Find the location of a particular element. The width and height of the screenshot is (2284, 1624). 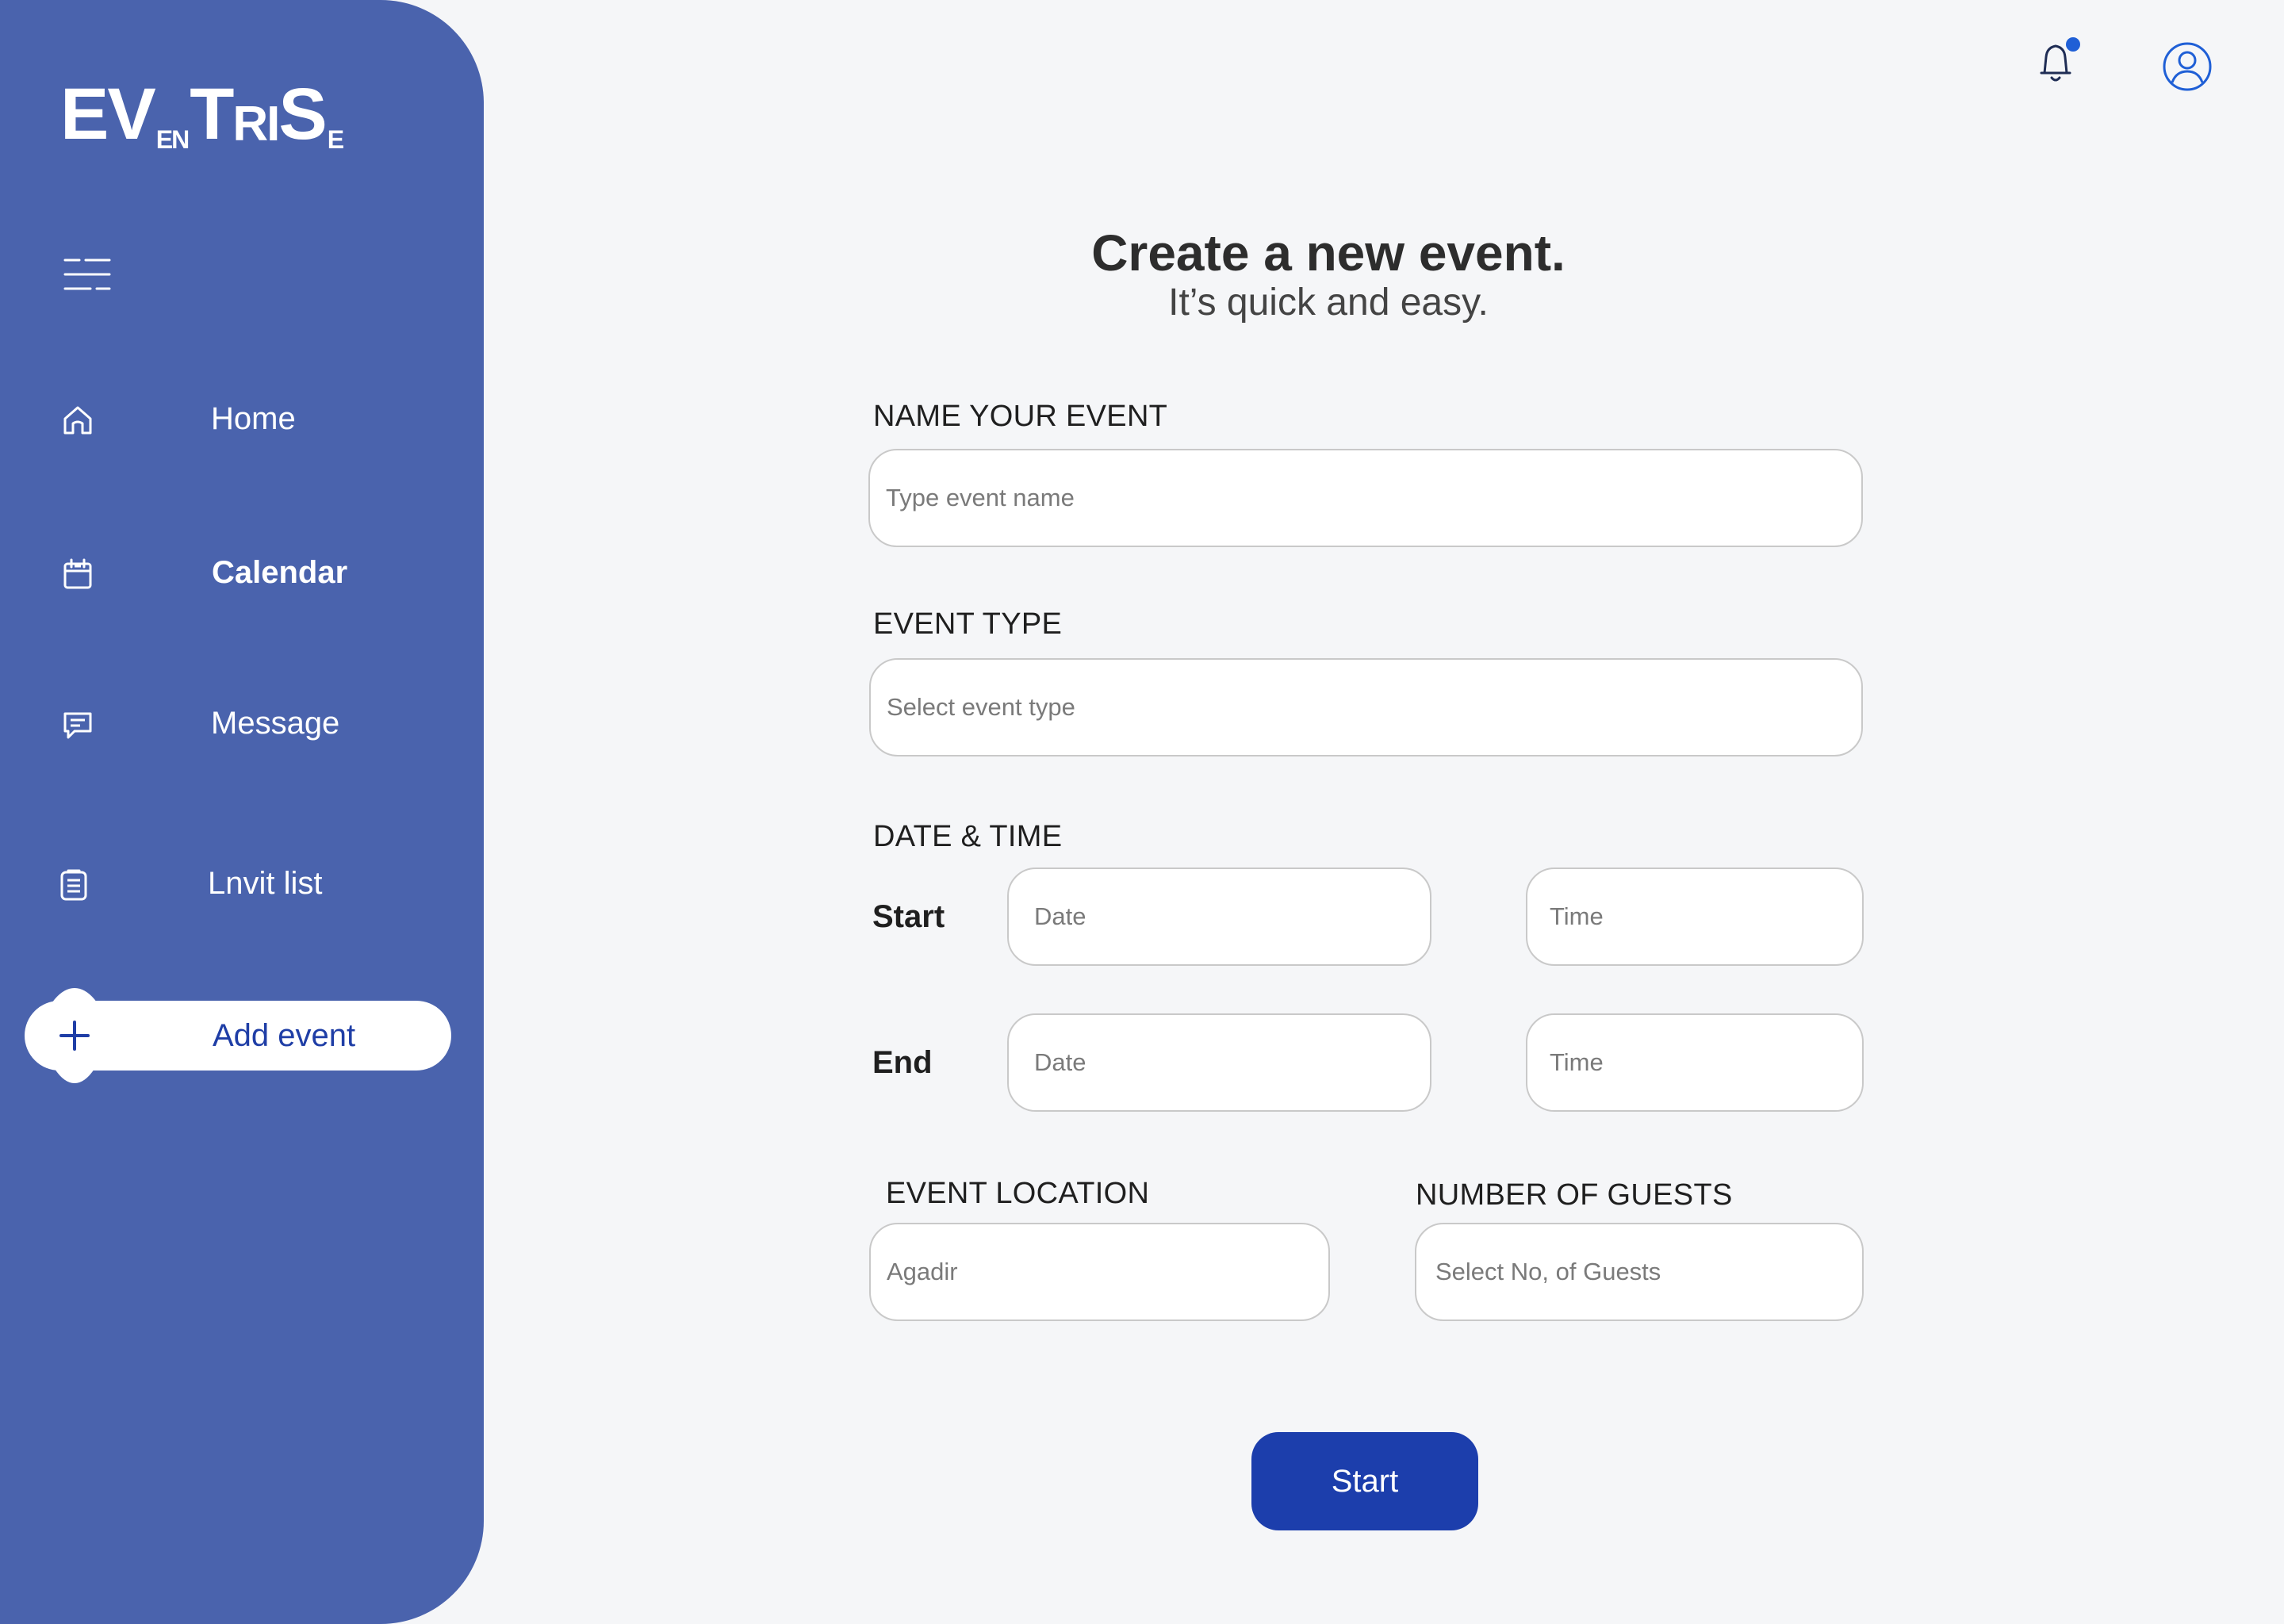

start-time-input is located at coordinates (1695, 917).